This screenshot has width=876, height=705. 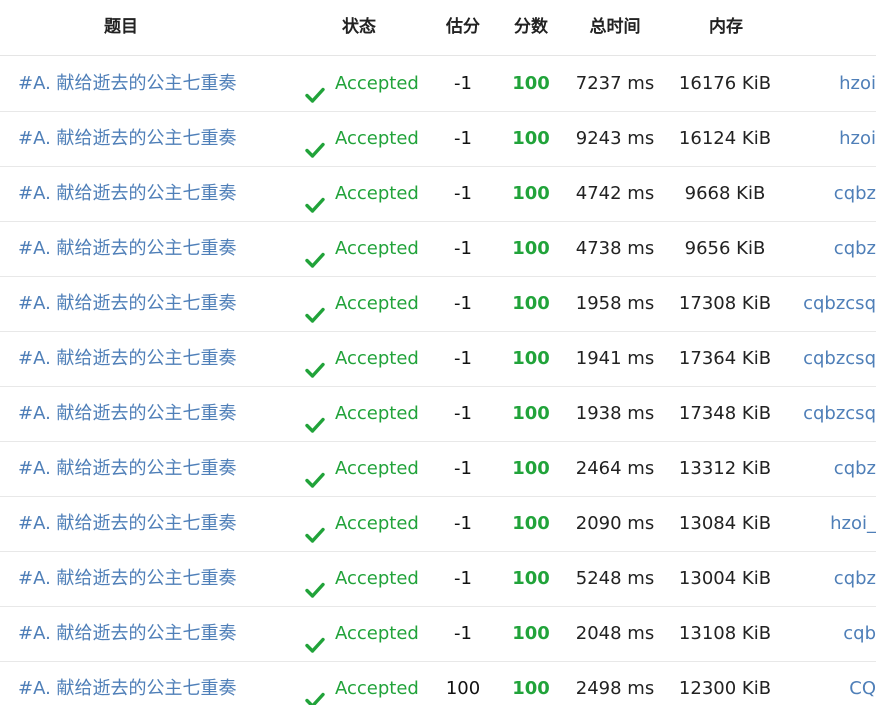 I want to click on user-link: hzoi_, so click(x=853, y=523).